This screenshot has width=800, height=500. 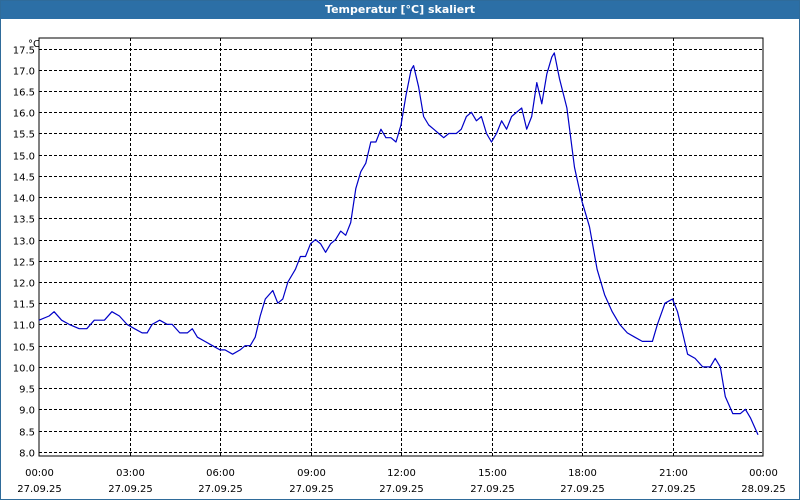 I want to click on y-tick-label: 16.0, so click(x=24, y=114).